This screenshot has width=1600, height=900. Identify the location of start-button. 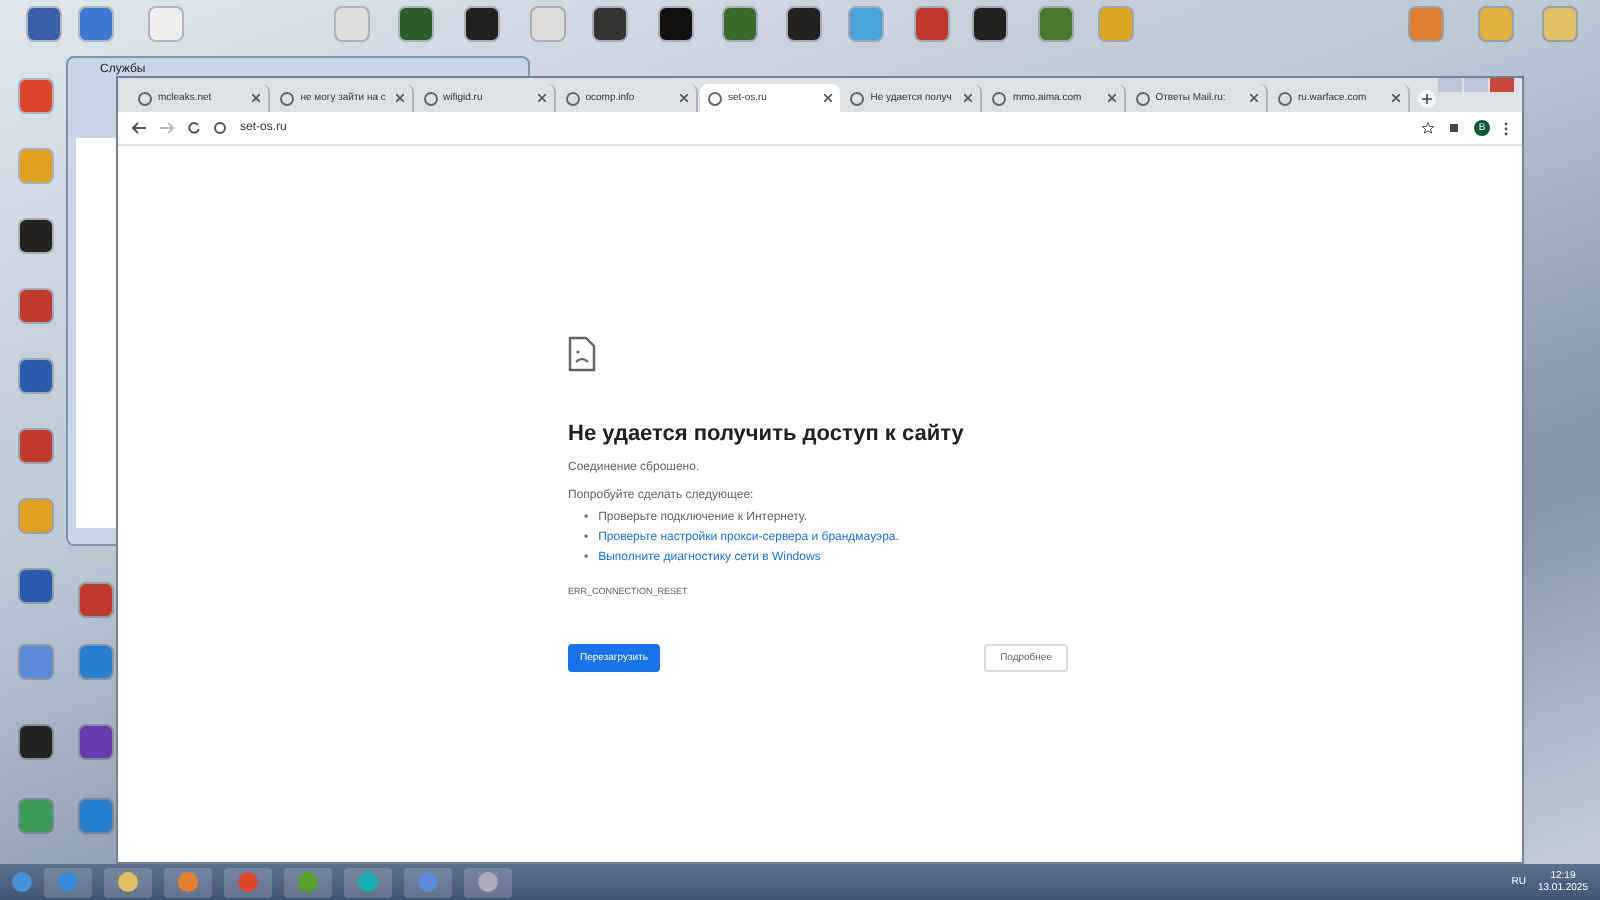
(22, 882).